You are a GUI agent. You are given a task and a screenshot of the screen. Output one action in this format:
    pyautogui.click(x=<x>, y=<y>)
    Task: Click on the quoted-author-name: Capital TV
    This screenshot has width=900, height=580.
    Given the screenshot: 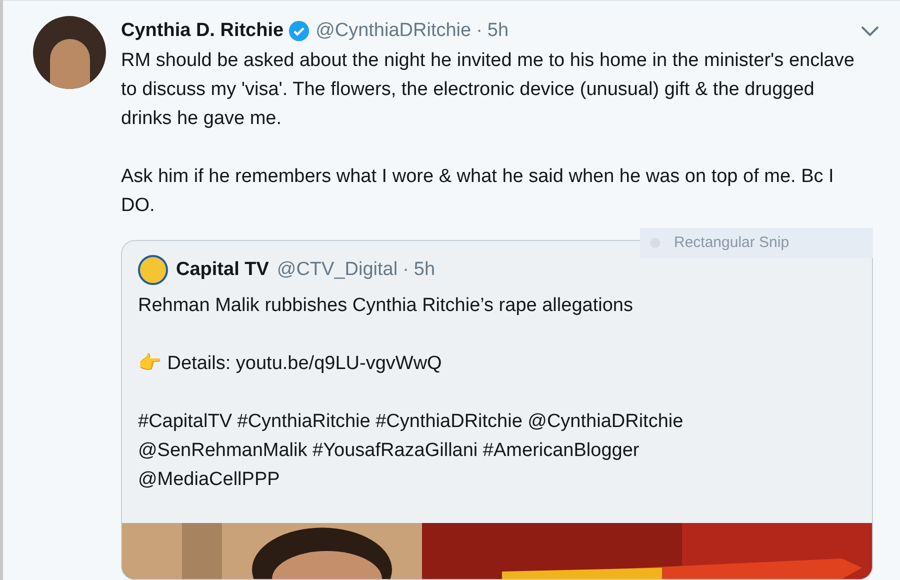 What is the action you would take?
    pyautogui.click(x=222, y=270)
    